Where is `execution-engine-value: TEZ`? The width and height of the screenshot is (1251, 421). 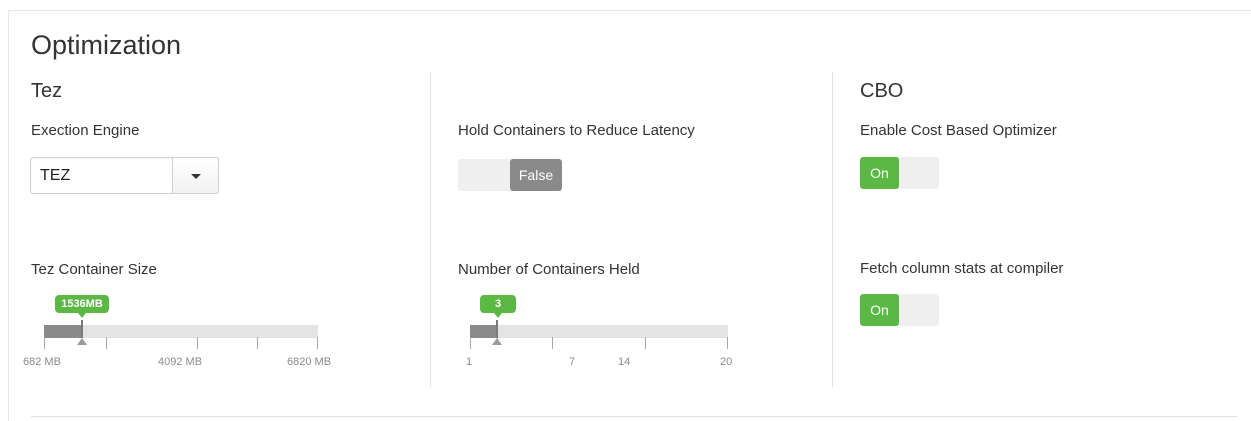 execution-engine-value: TEZ is located at coordinates (55, 175).